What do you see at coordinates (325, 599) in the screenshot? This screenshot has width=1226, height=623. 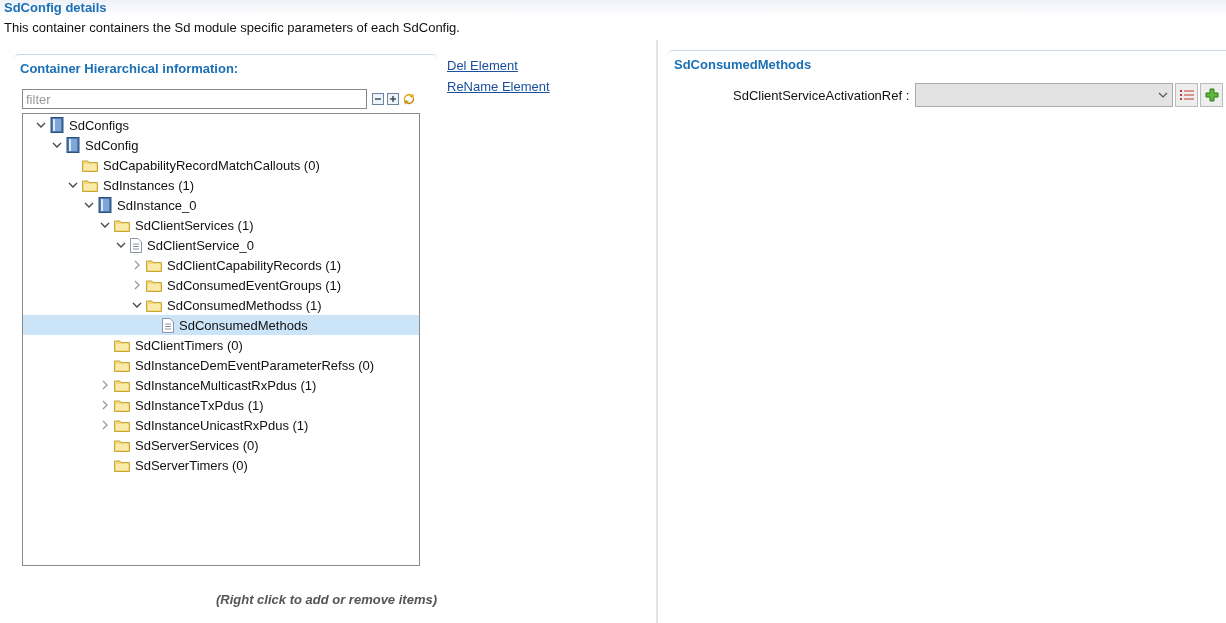 I see `hint-text: (Right click to add or remove items)` at bounding box center [325, 599].